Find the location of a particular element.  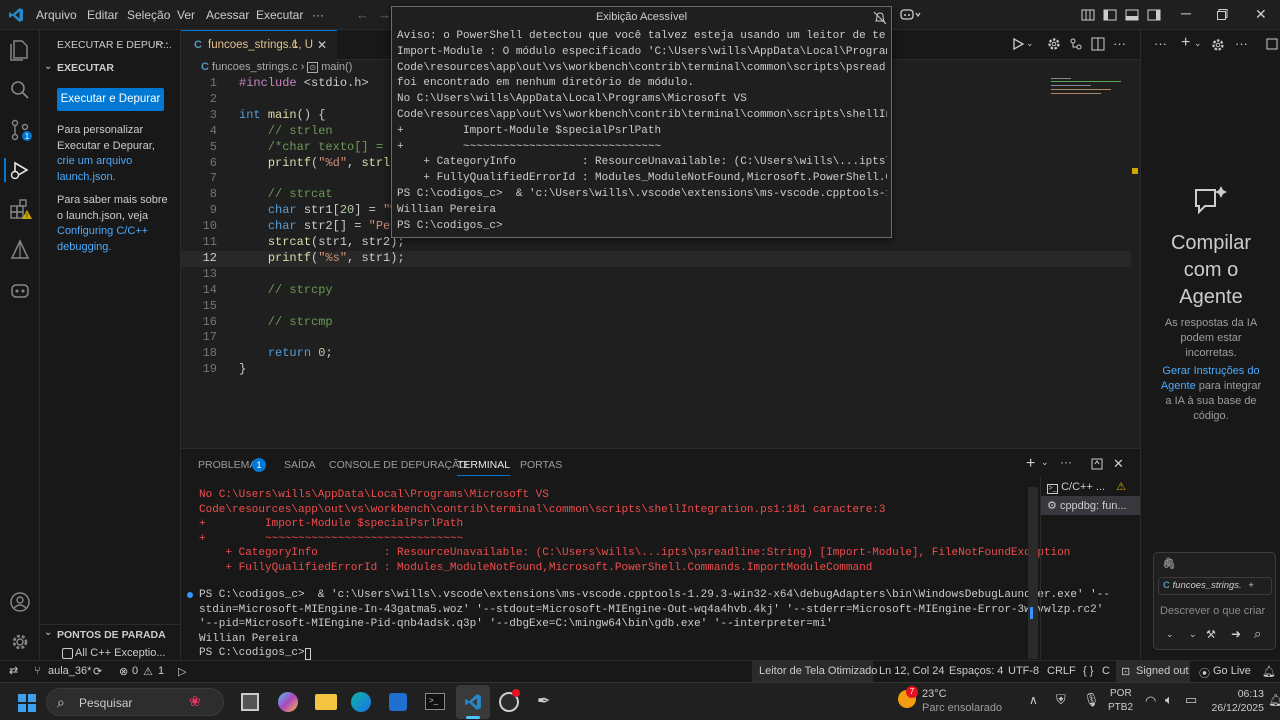

extensions-icon: ! is located at coordinates (20, 210).